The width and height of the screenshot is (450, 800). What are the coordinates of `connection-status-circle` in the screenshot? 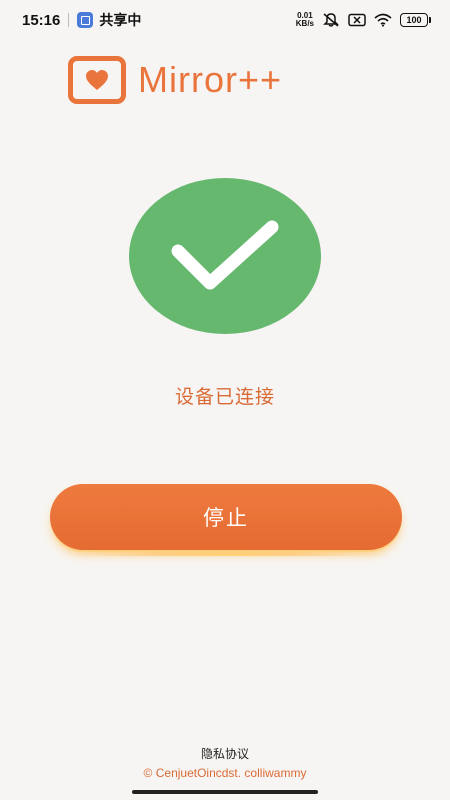 It's located at (225, 256).